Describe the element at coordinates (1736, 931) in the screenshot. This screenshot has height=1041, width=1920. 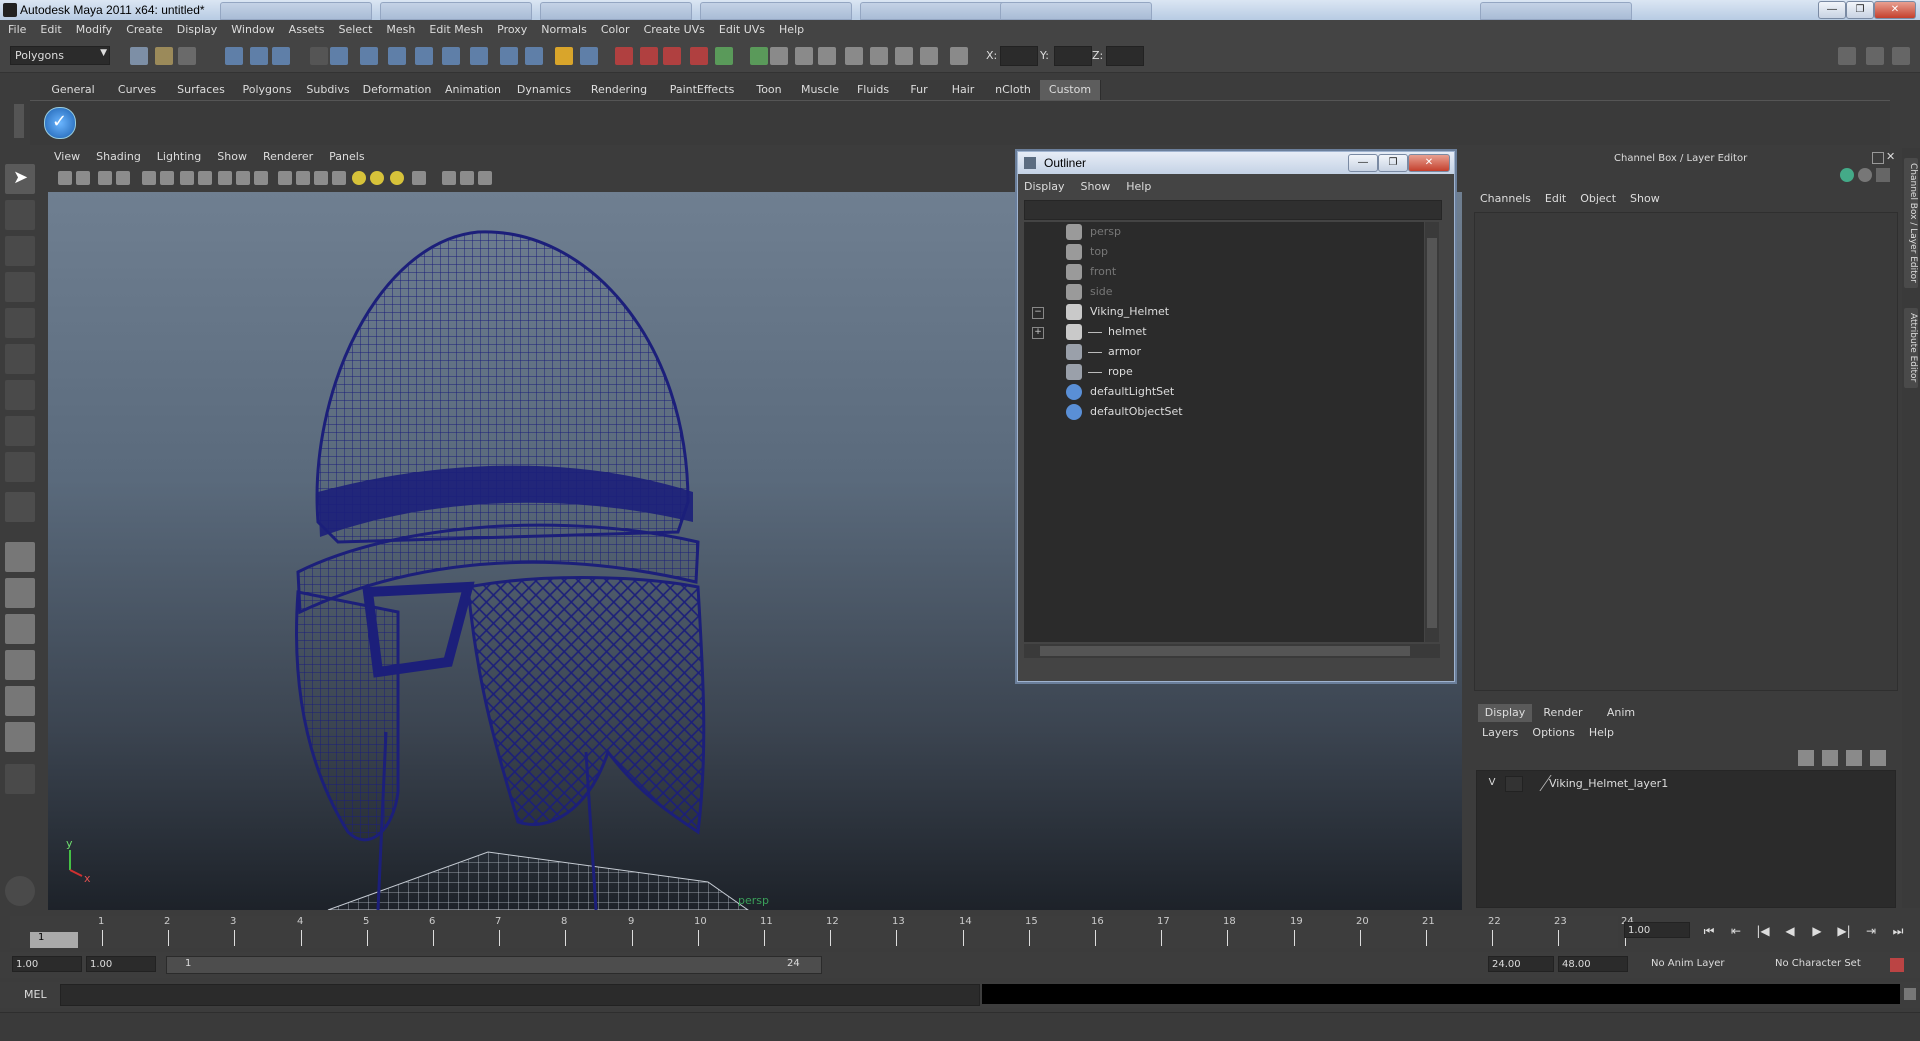
I see `step-back-key-icon: ⇤` at that location.